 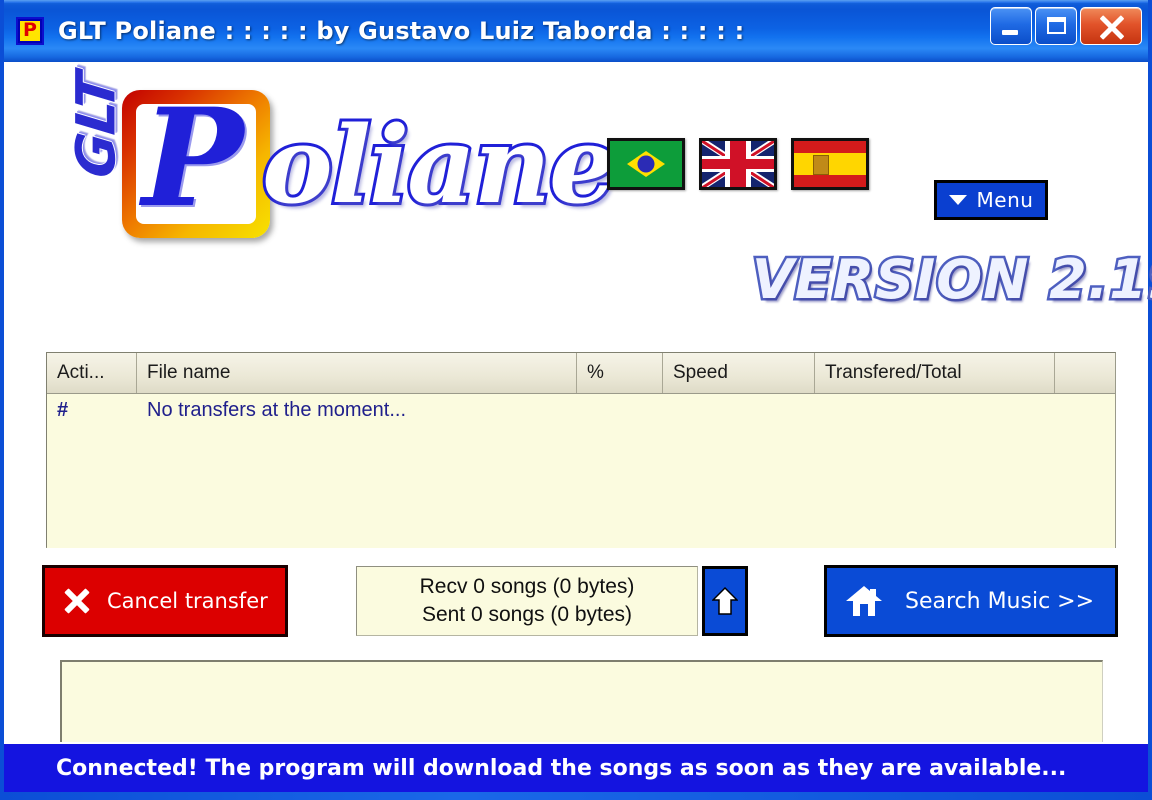 I want to click on menu-button: Menu, so click(x=991, y=200).